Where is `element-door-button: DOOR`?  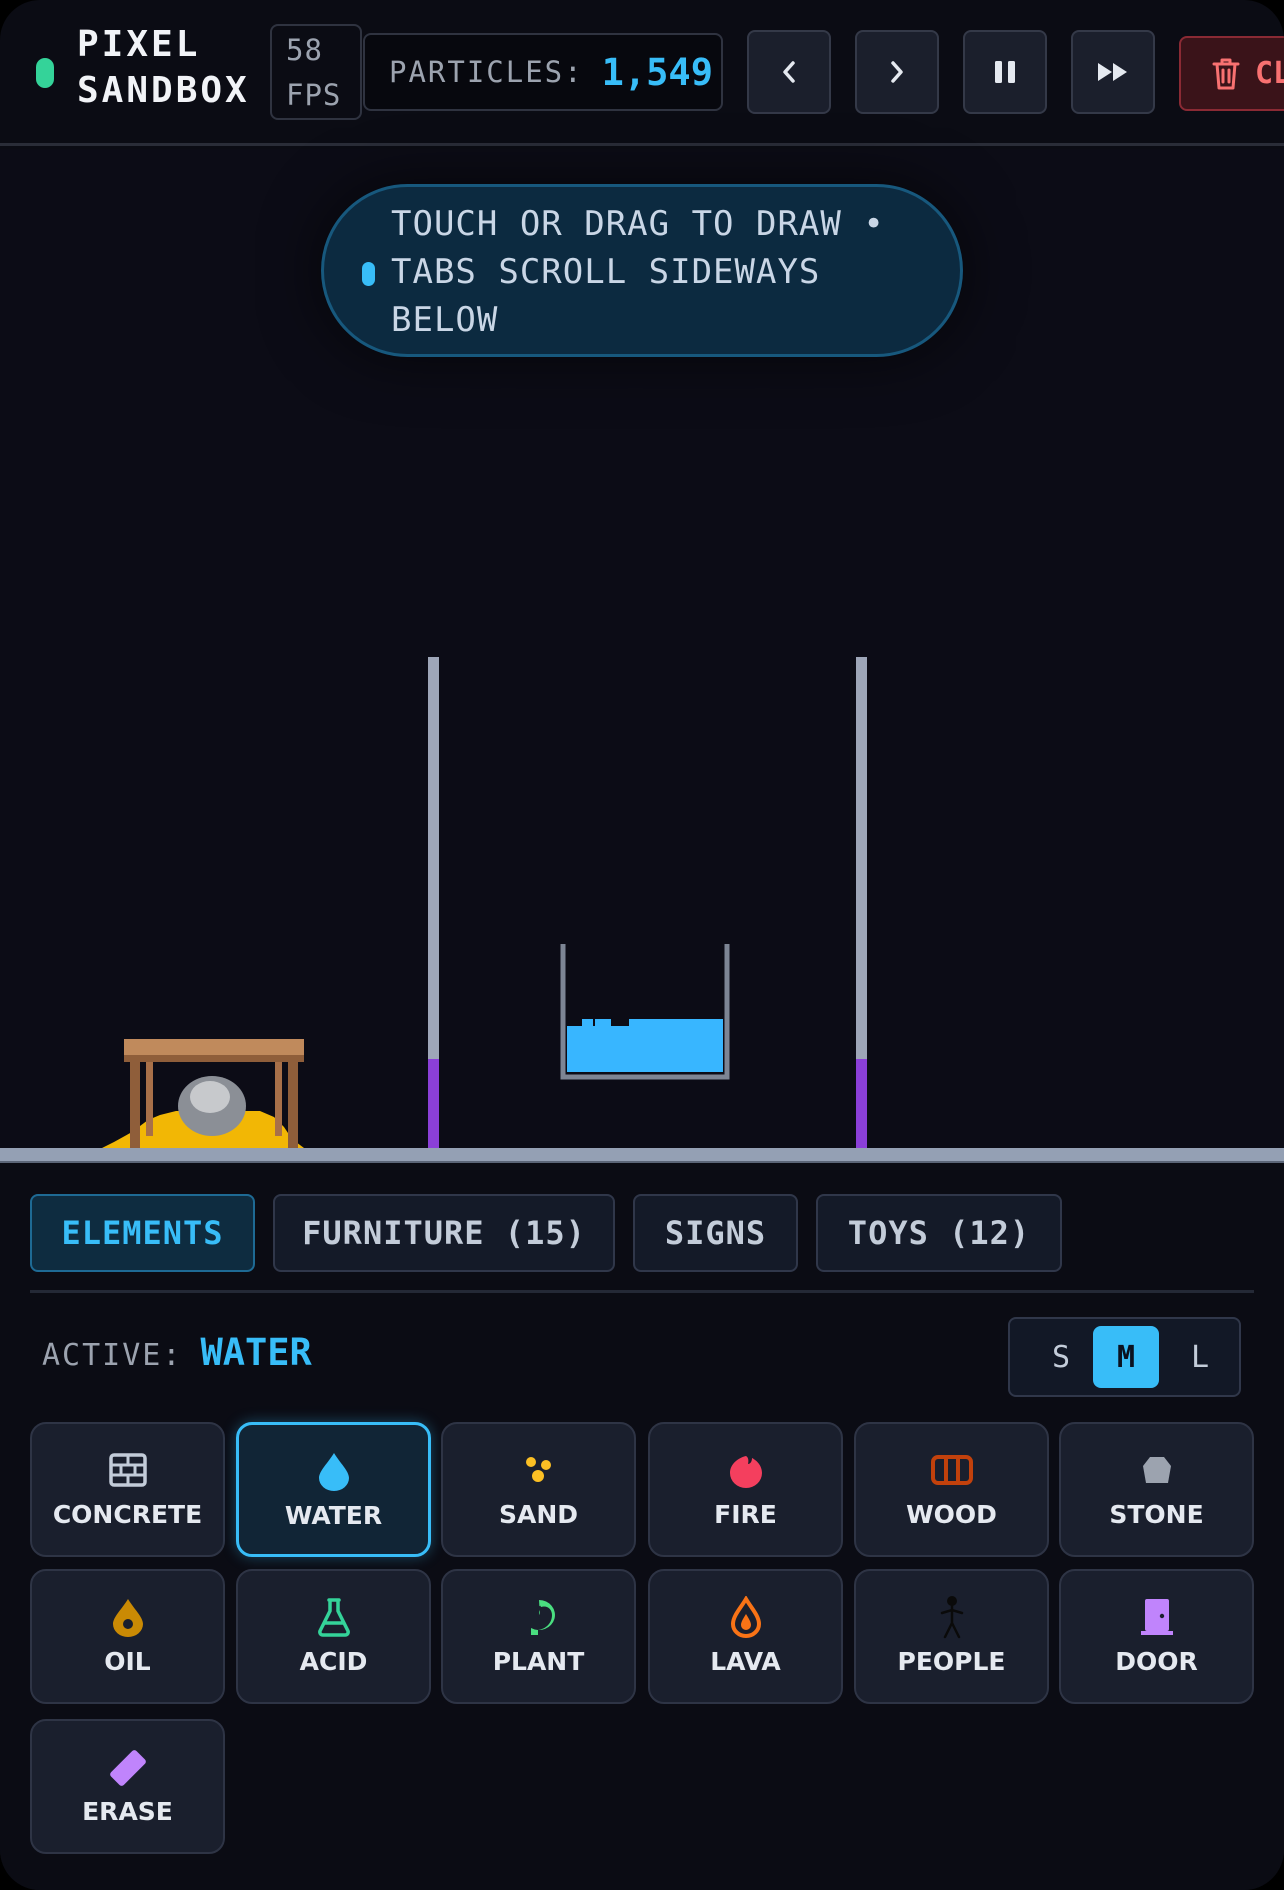
element-door-button: DOOR is located at coordinates (1156, 1636).